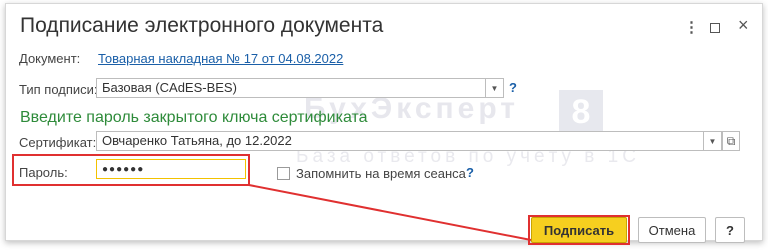 The width and height of the screenshot is (768, 251). I want to click on cancel-button: Отмена, so click(672, 230).